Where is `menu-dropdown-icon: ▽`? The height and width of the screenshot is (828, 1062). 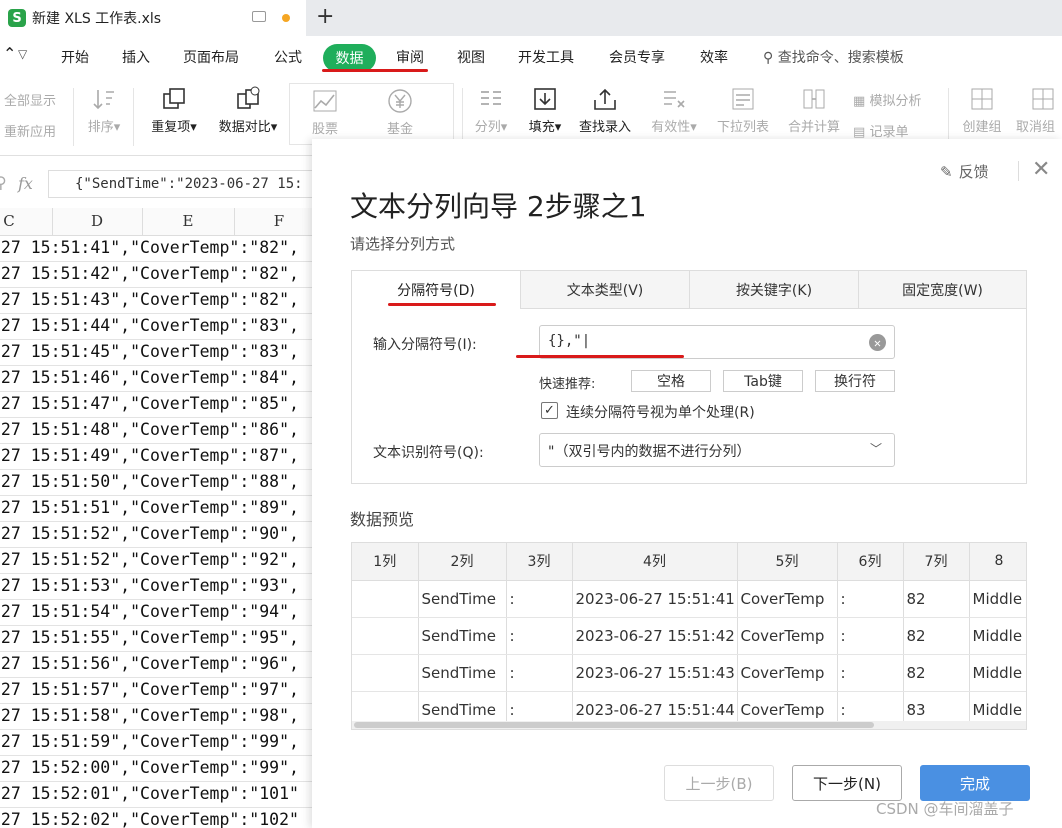 menu-dropdown-icon: ▽ is located at coordinates (22, 54).